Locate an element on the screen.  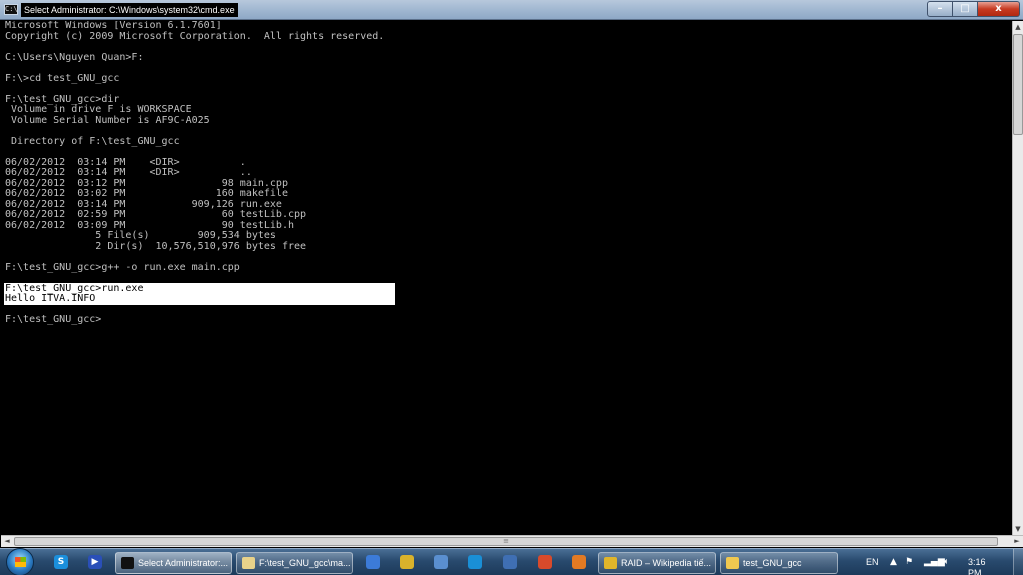
console-line: Volume in drive F is WORKSPACE is located at coordinates (98, 109).